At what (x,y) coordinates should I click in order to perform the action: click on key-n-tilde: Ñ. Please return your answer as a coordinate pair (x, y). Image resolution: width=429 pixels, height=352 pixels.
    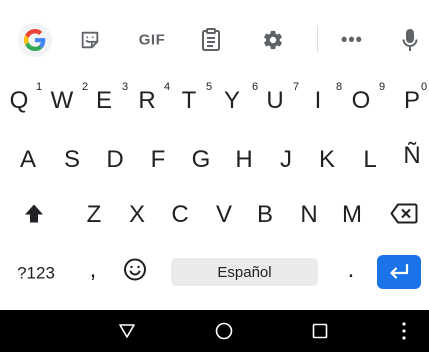
    Looking at the image, I should click on (411, 156).